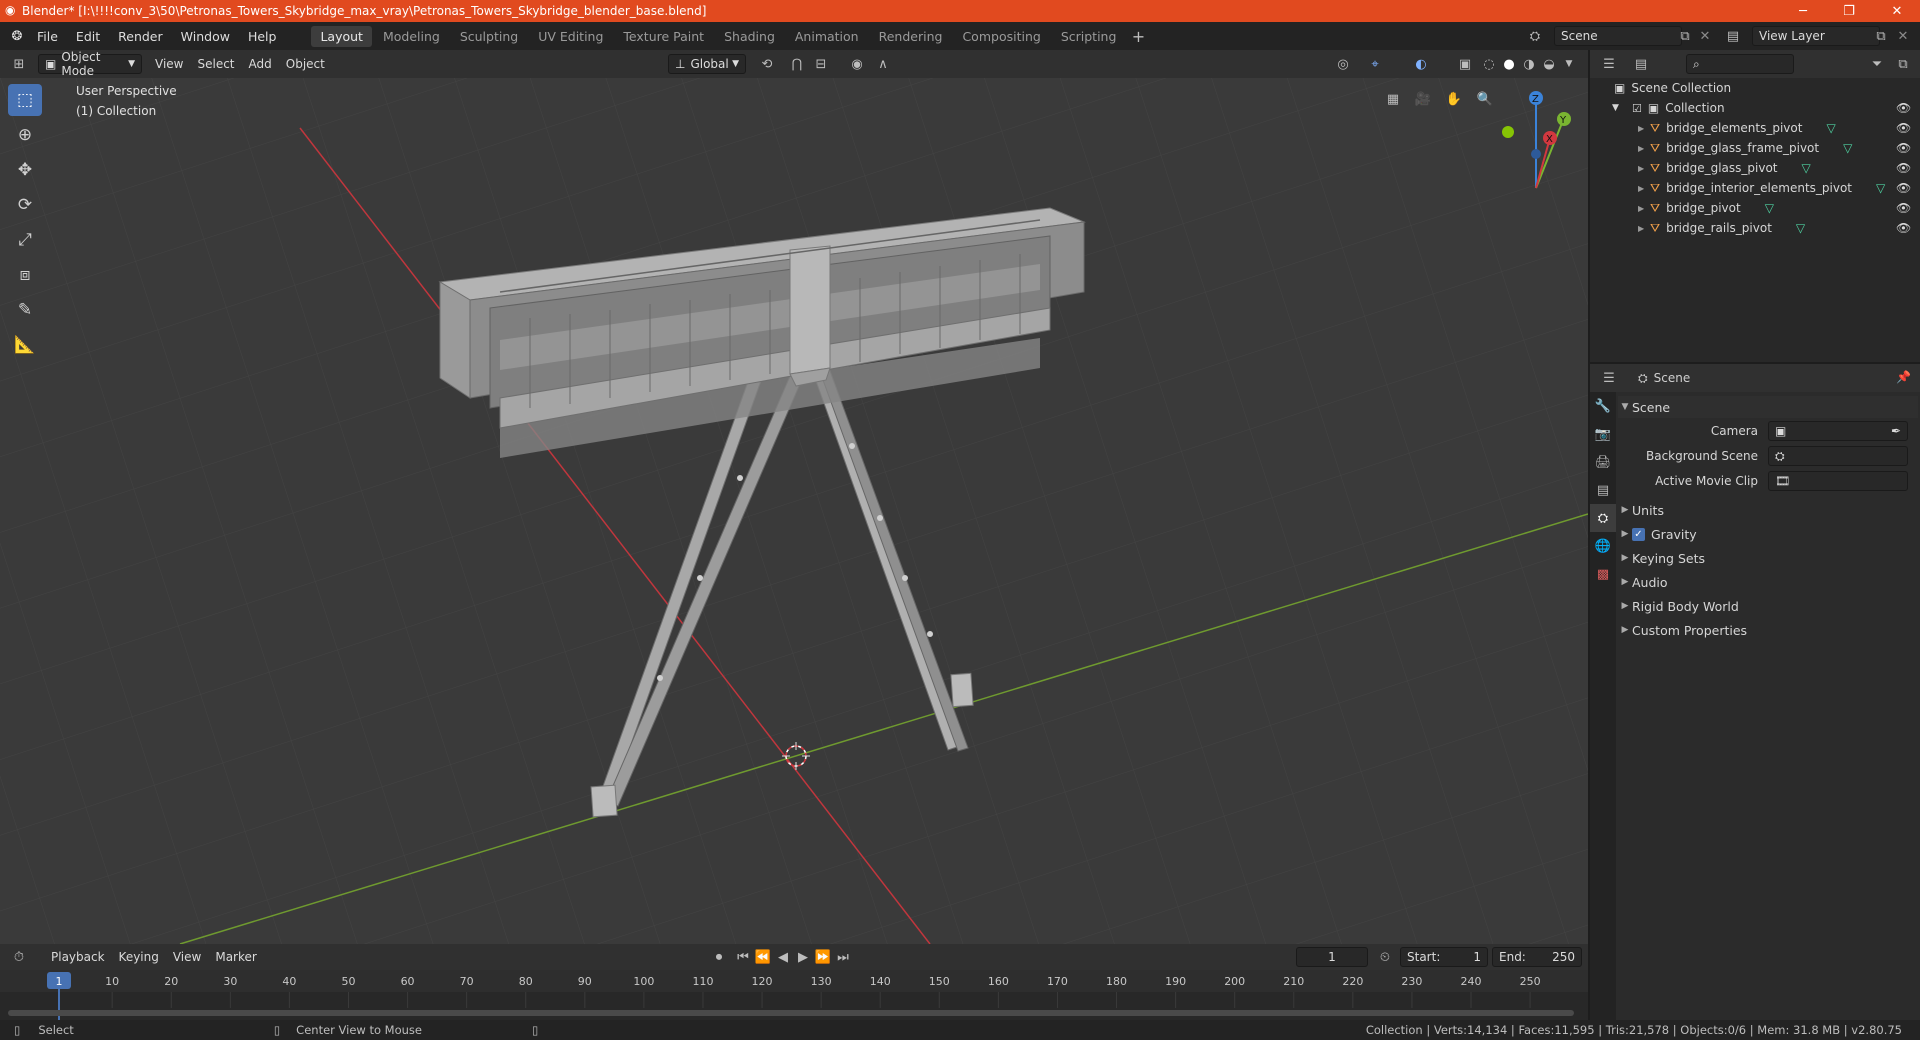  Describe the element at coordinates (25, 275) in the screenshot. I see `transform-tool: ⧈` at that location.